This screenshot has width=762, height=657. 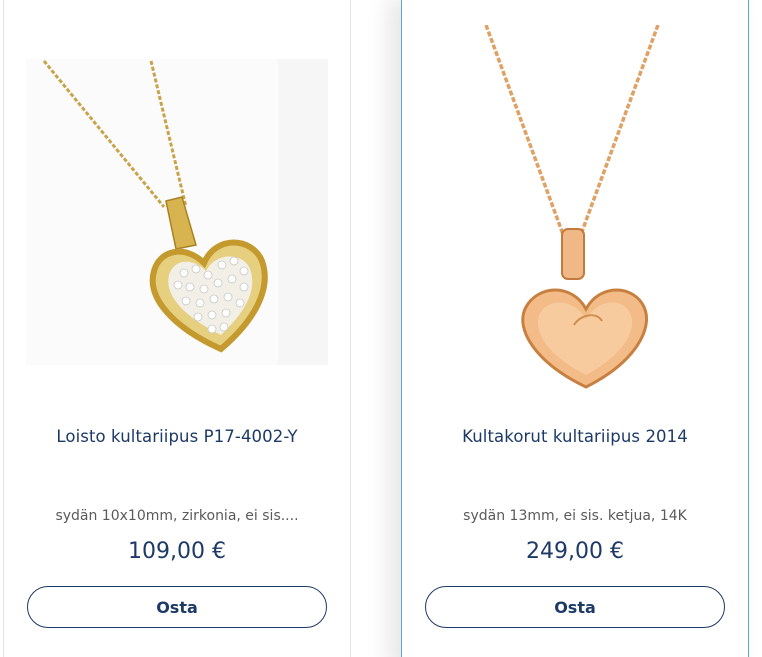 I want to click on product-price: 249,00 €, so click(x=575, y=551).